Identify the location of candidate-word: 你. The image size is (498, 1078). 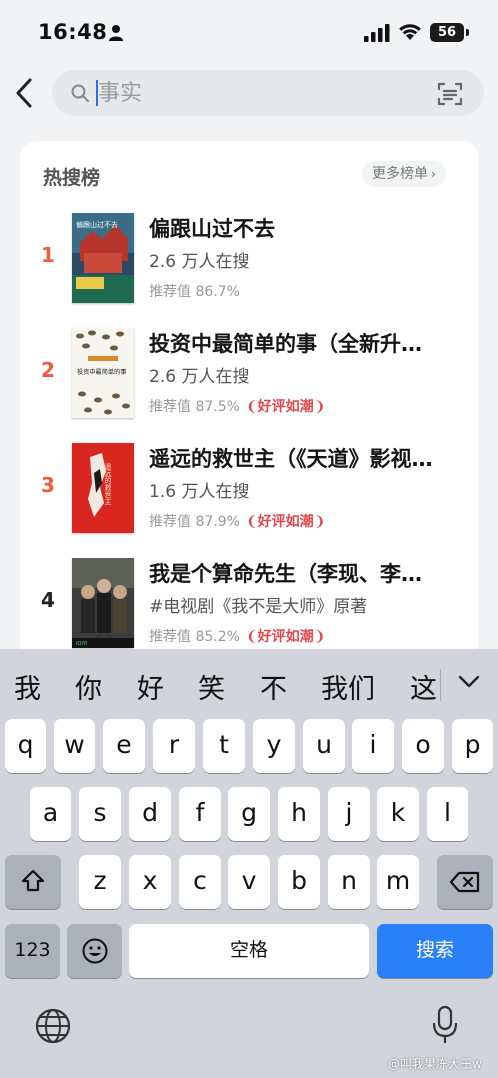
(88, 686).